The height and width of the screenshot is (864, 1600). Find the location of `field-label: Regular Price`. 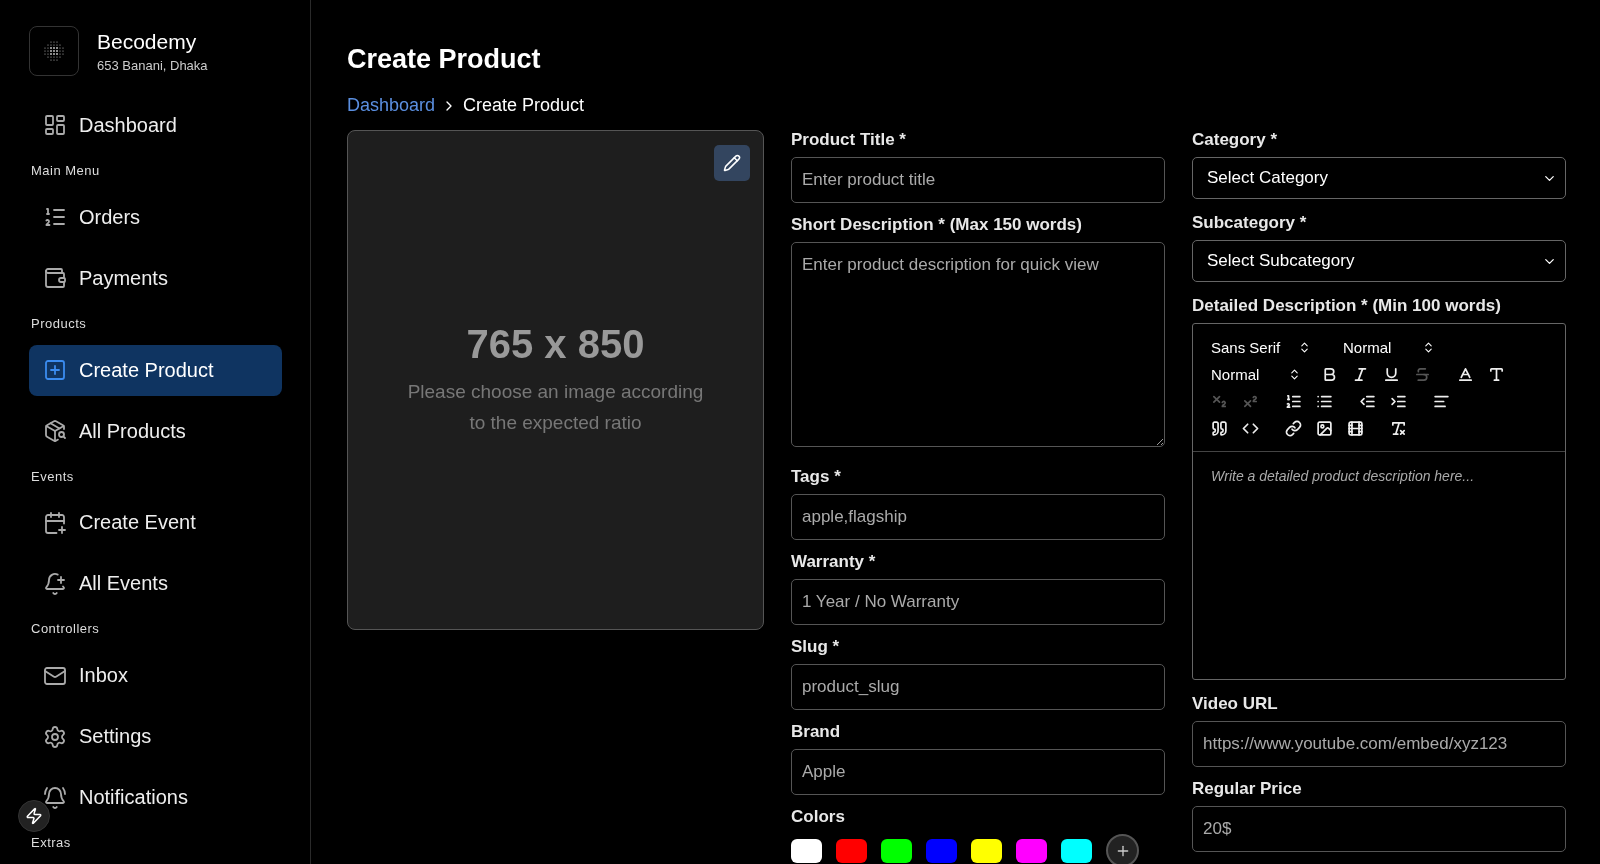

field-label: Regular Price is located at coordinates (1247, 789).